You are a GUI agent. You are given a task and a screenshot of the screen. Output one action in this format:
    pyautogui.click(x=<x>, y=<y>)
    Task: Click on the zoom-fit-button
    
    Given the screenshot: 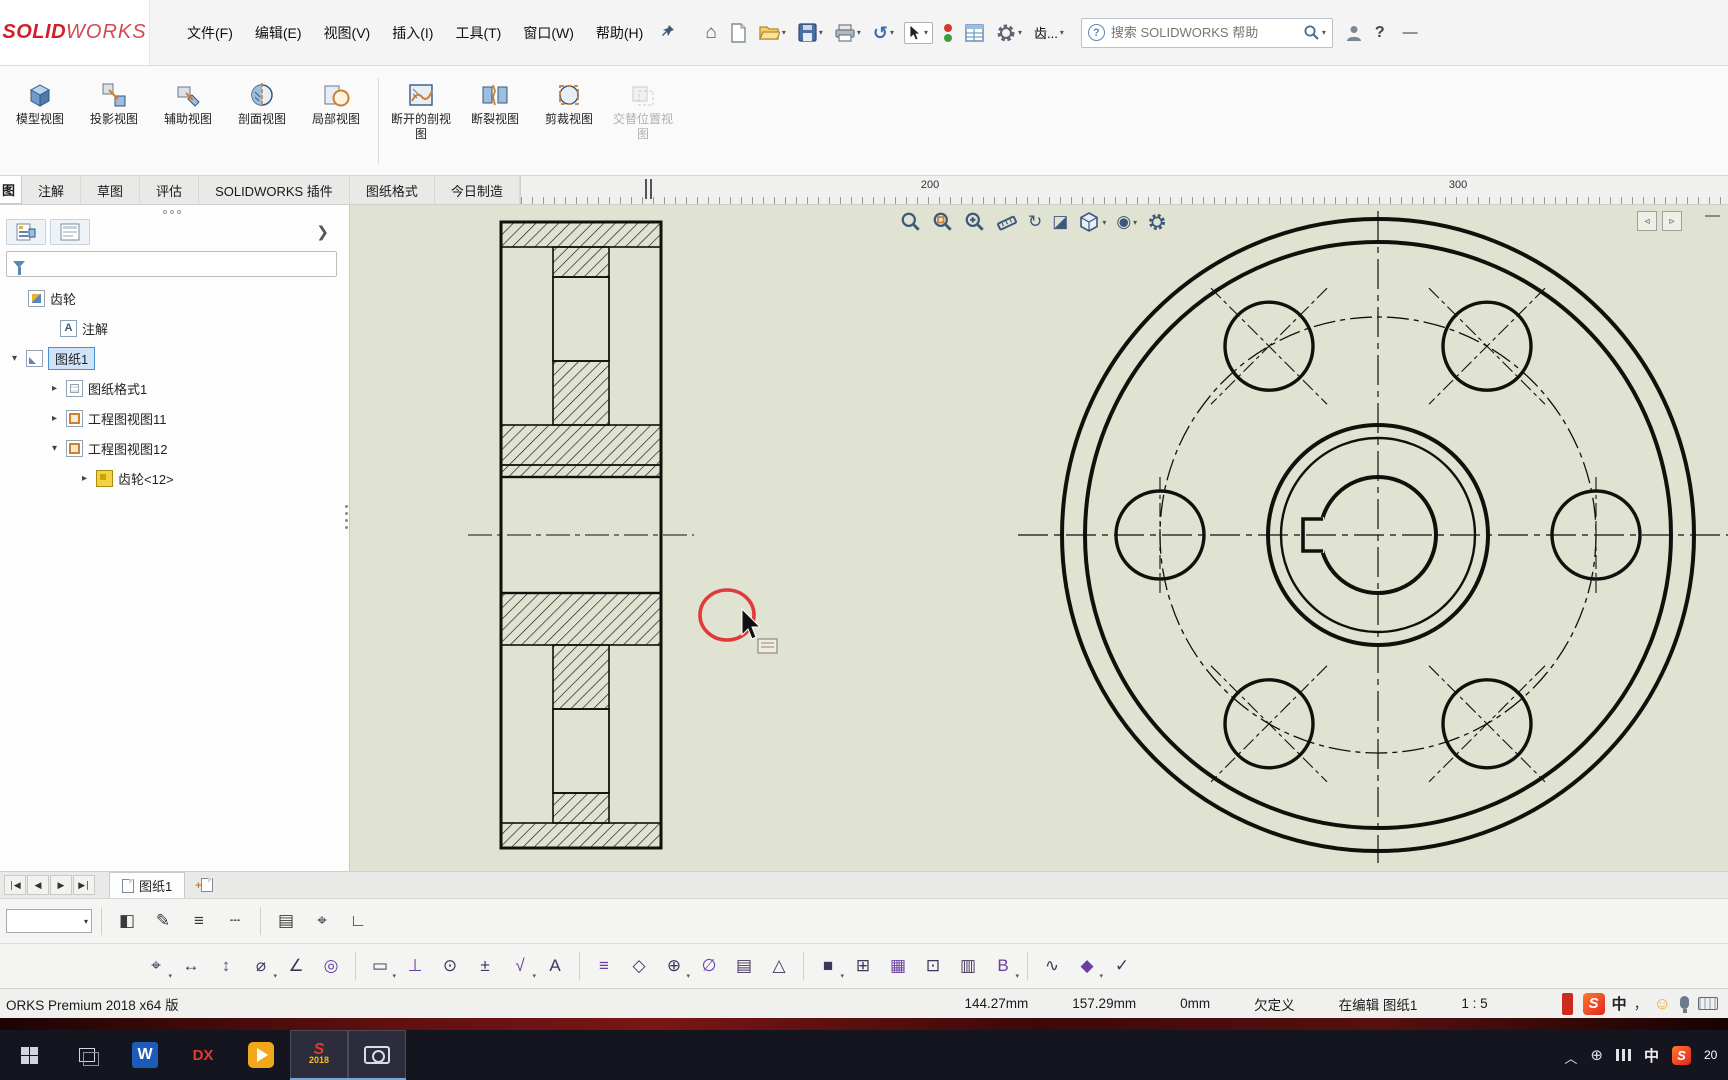 What is the action you would take?
    pyautogui.click(x=911, y=222)
    